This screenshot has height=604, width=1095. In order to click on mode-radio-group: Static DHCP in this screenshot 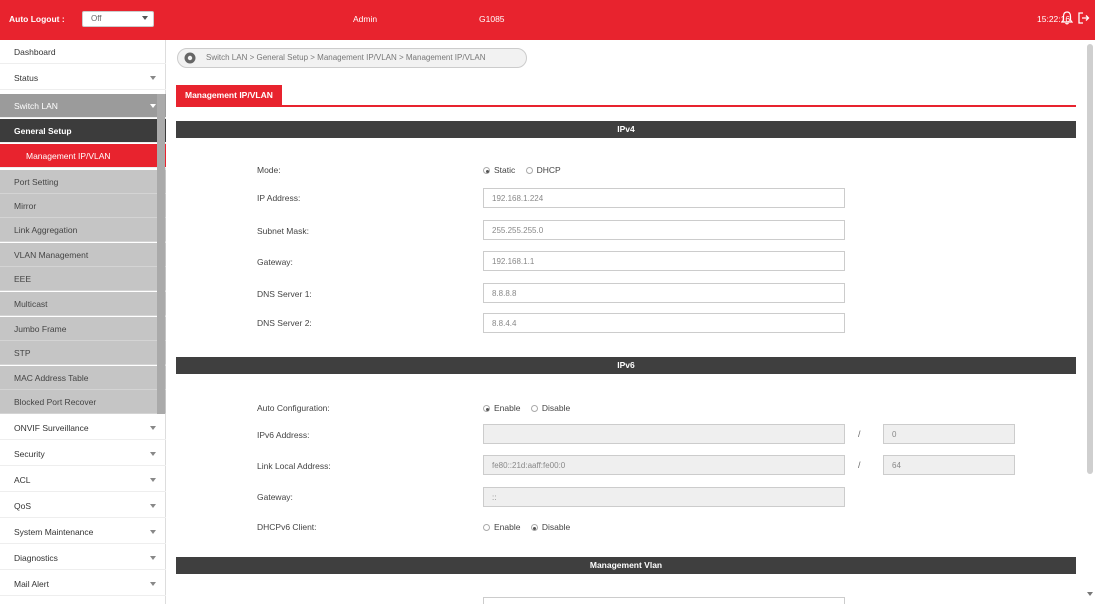, I will do `click(526, 170)`.